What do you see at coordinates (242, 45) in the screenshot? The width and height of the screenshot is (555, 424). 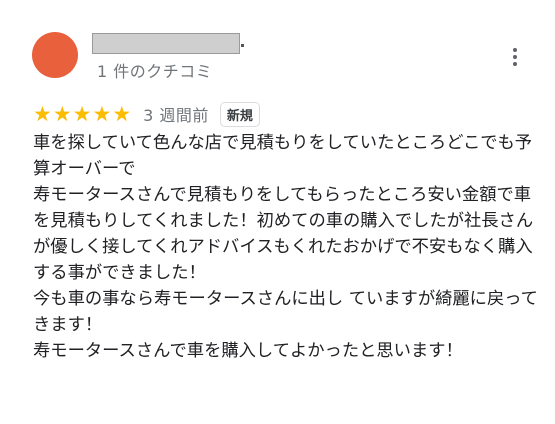 I see `redaction-mark` at bounding box center [242, 45].